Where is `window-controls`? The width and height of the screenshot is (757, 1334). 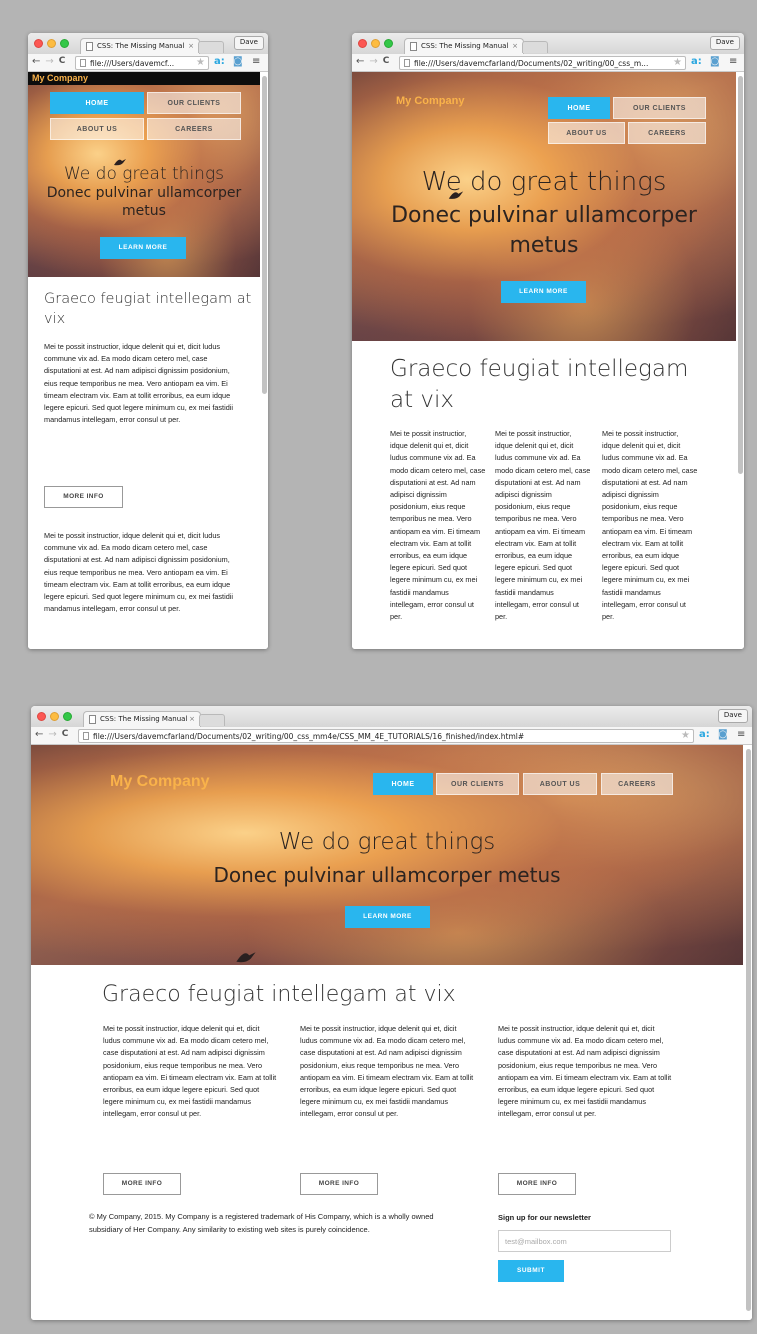 window-controls is located at coordinates (51, 43).